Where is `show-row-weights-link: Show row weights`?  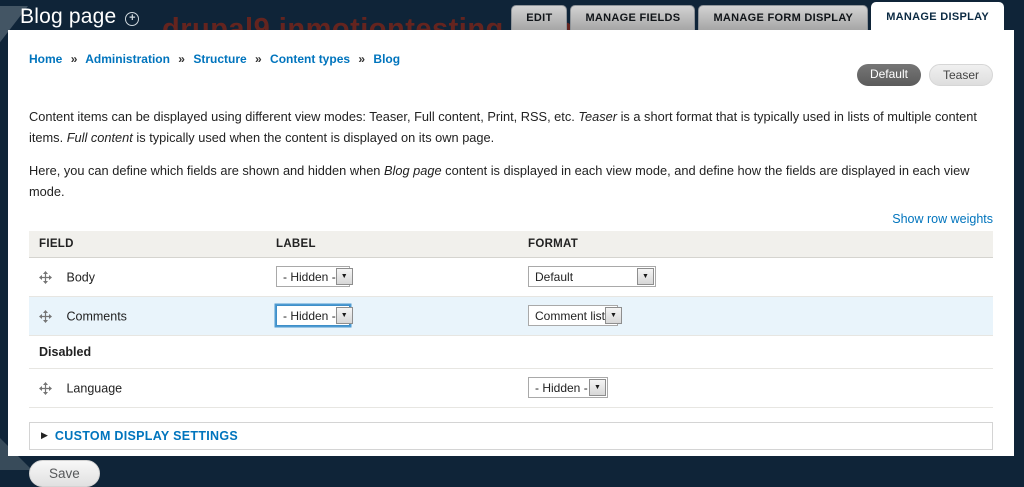
show-row-weights-link: Show row weights is located at coordinates (942, 219).